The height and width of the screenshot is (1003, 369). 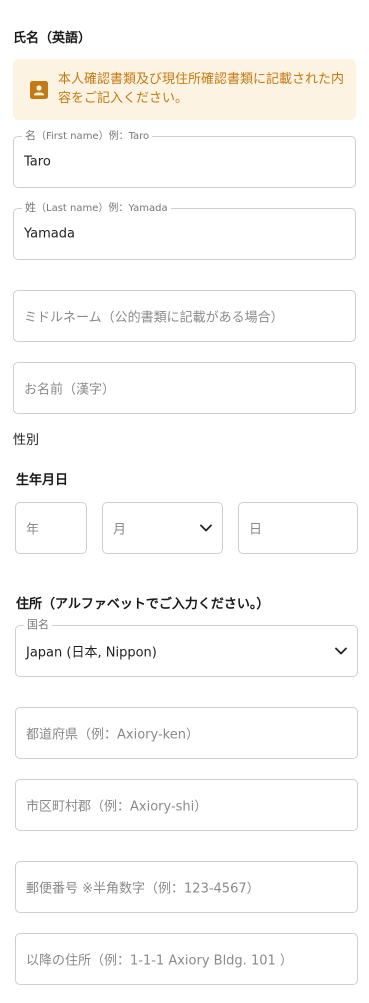 I want to click on postal-code-field: 郵便番号 ※半角数字（例：123-4567）, so click(x=186, y=887).